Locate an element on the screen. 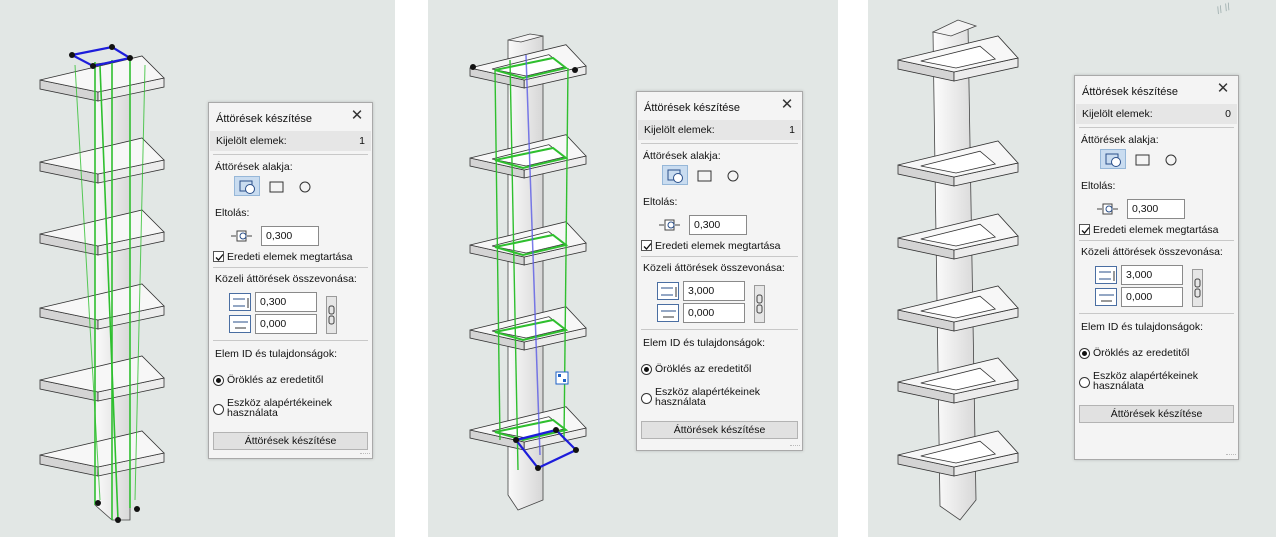 The image size is (1276, 537). circle-shape-icon is located at coordinates (1171, 160).